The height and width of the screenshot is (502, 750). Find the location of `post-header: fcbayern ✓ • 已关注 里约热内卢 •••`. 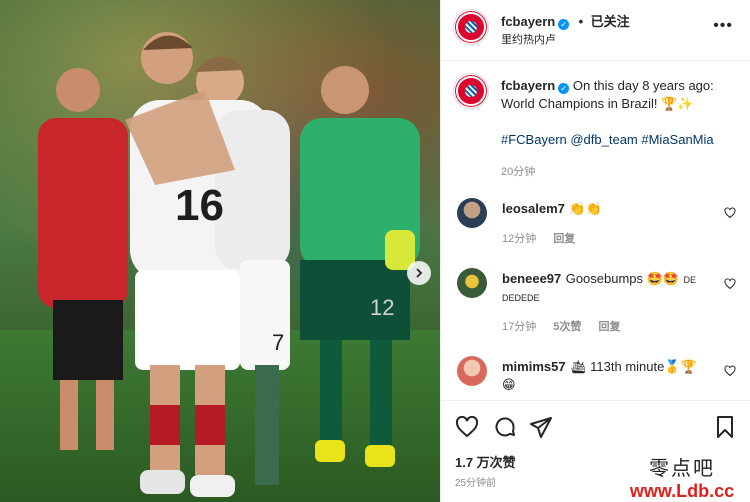

post-header: fcbayern ✓ • 已关注 里约热内卢 ••• is located at coordinates (595, 30).